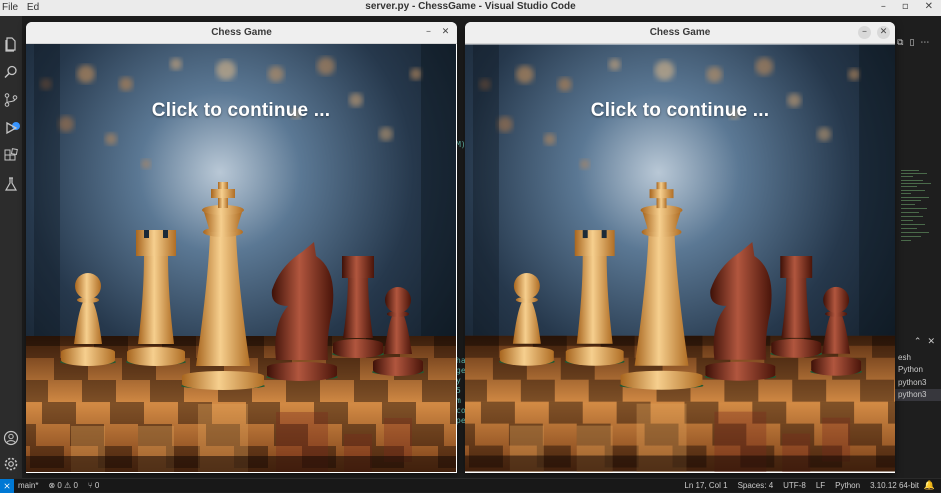 This screenshot has height=493, width=941. I want to click on terminal-list: ⌃ ✕ esh Python python3 python3, so click(918, 369).